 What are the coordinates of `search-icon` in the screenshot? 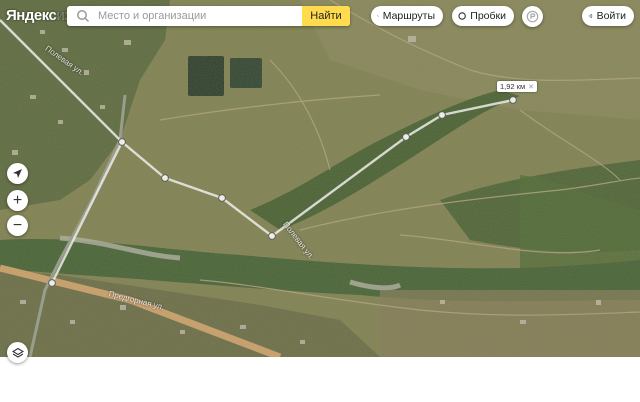 It's located at (83, 16).